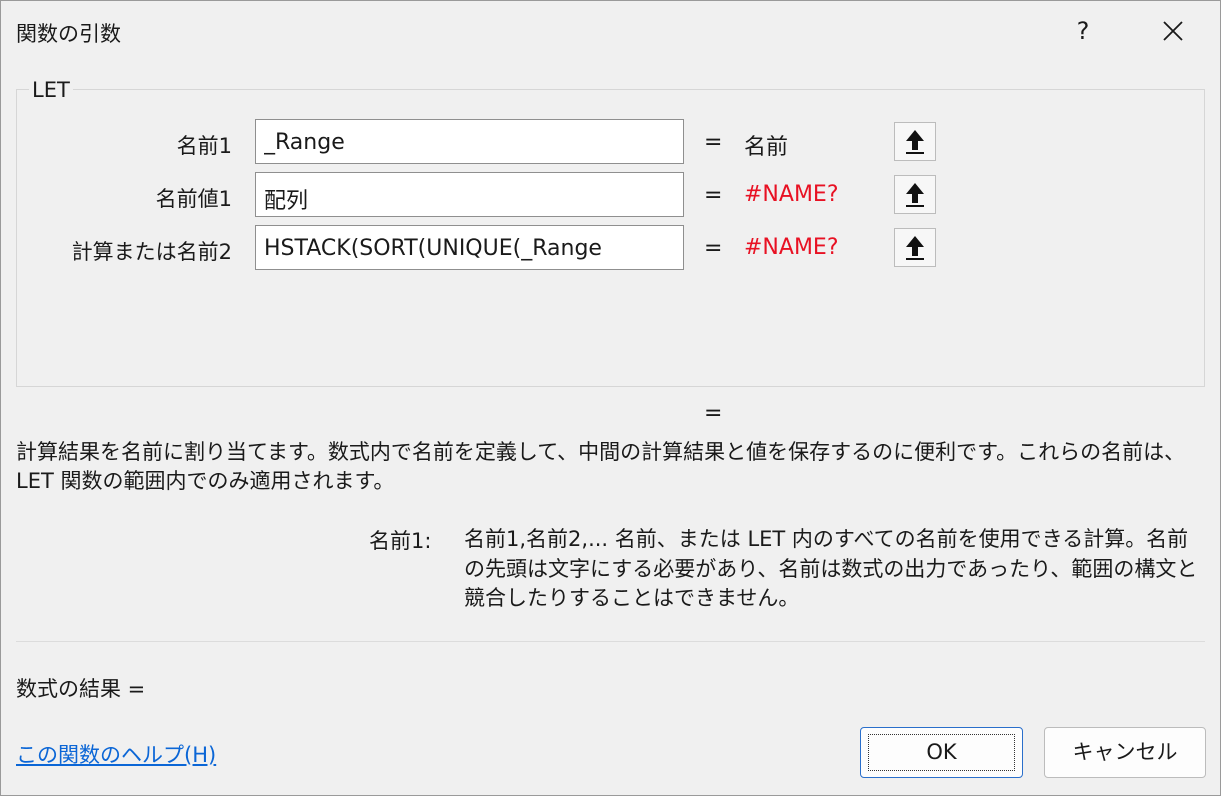 The height and width of the screenshot is (796, 1221). Describe the element at coordinates (151, 252) in the screenshot. I see `arg3-label: 計算または名前2` at that location.